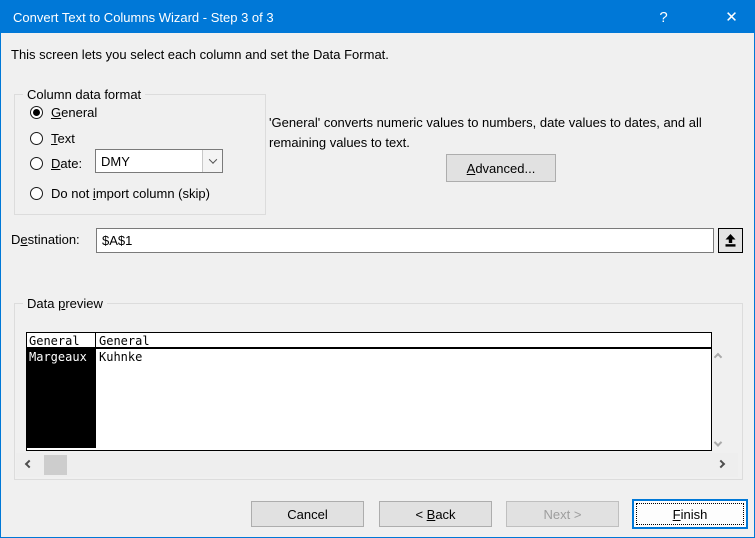 The width and height of the screenshot is (755, 538). What do you see at coordinates (61, 340) in the screenshot?
I see `preview-column-1-header: General` at bounding box center [61, 340].